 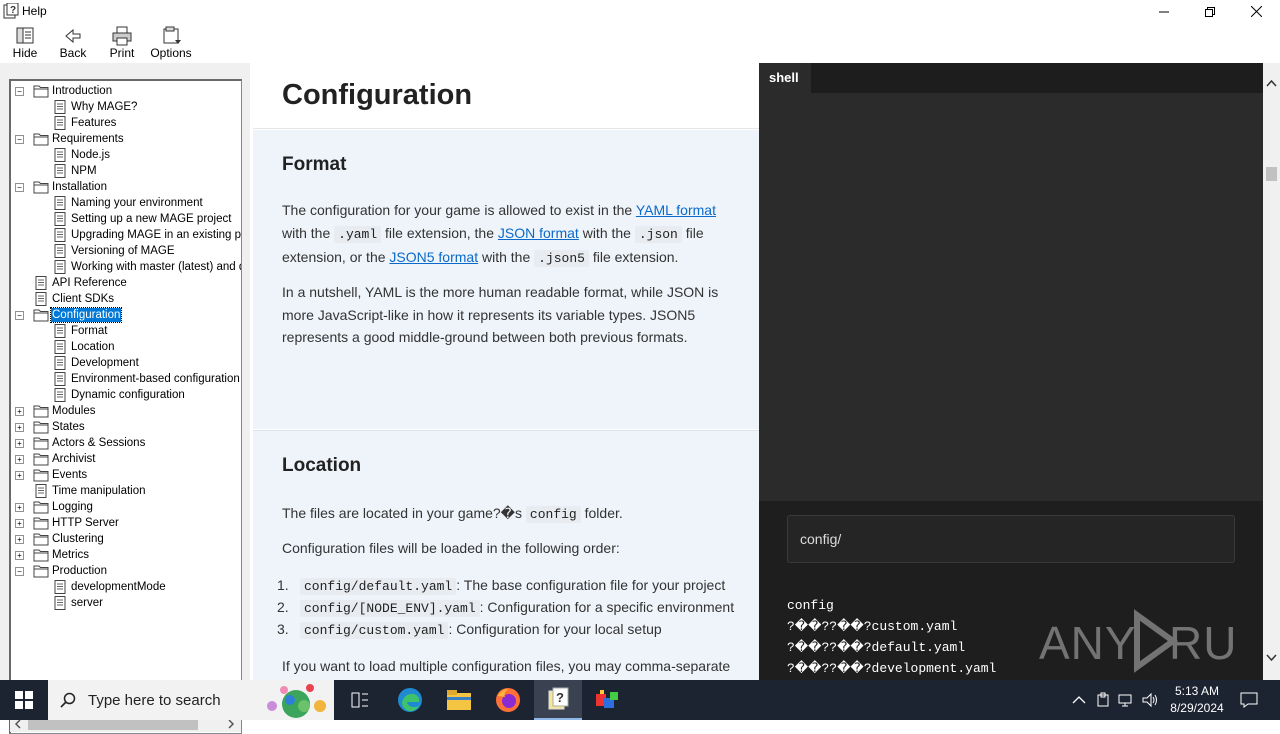 What do you see at coordinates (1271, 83) in the screenshot?
I see `scroll-up-icon` at bounding box center [1271, 83].